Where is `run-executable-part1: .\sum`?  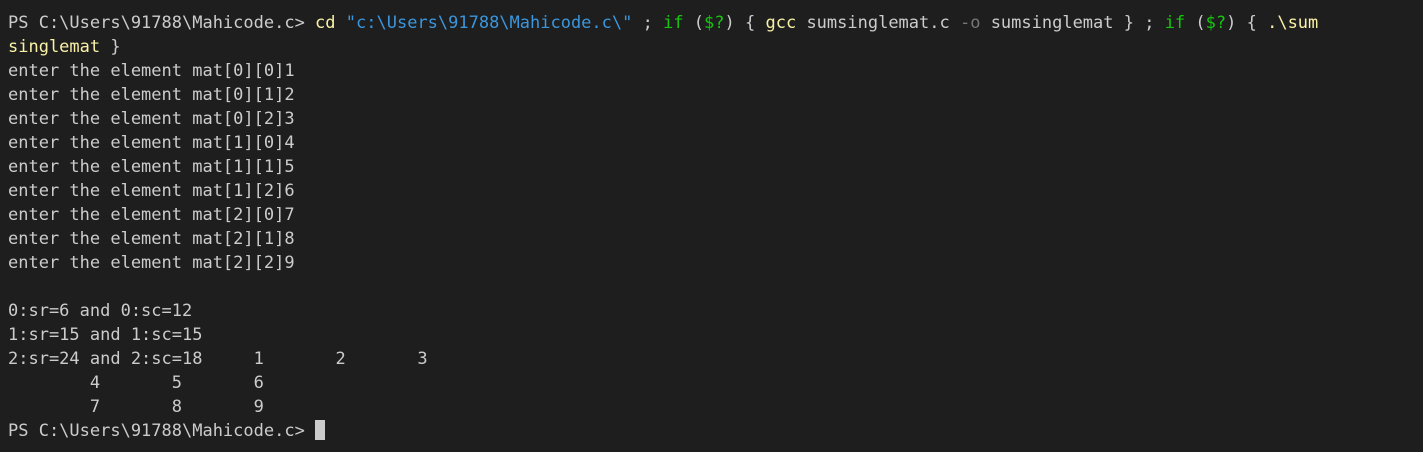 run-executable-part1: .\sum is located at coordinates (1293, 23).